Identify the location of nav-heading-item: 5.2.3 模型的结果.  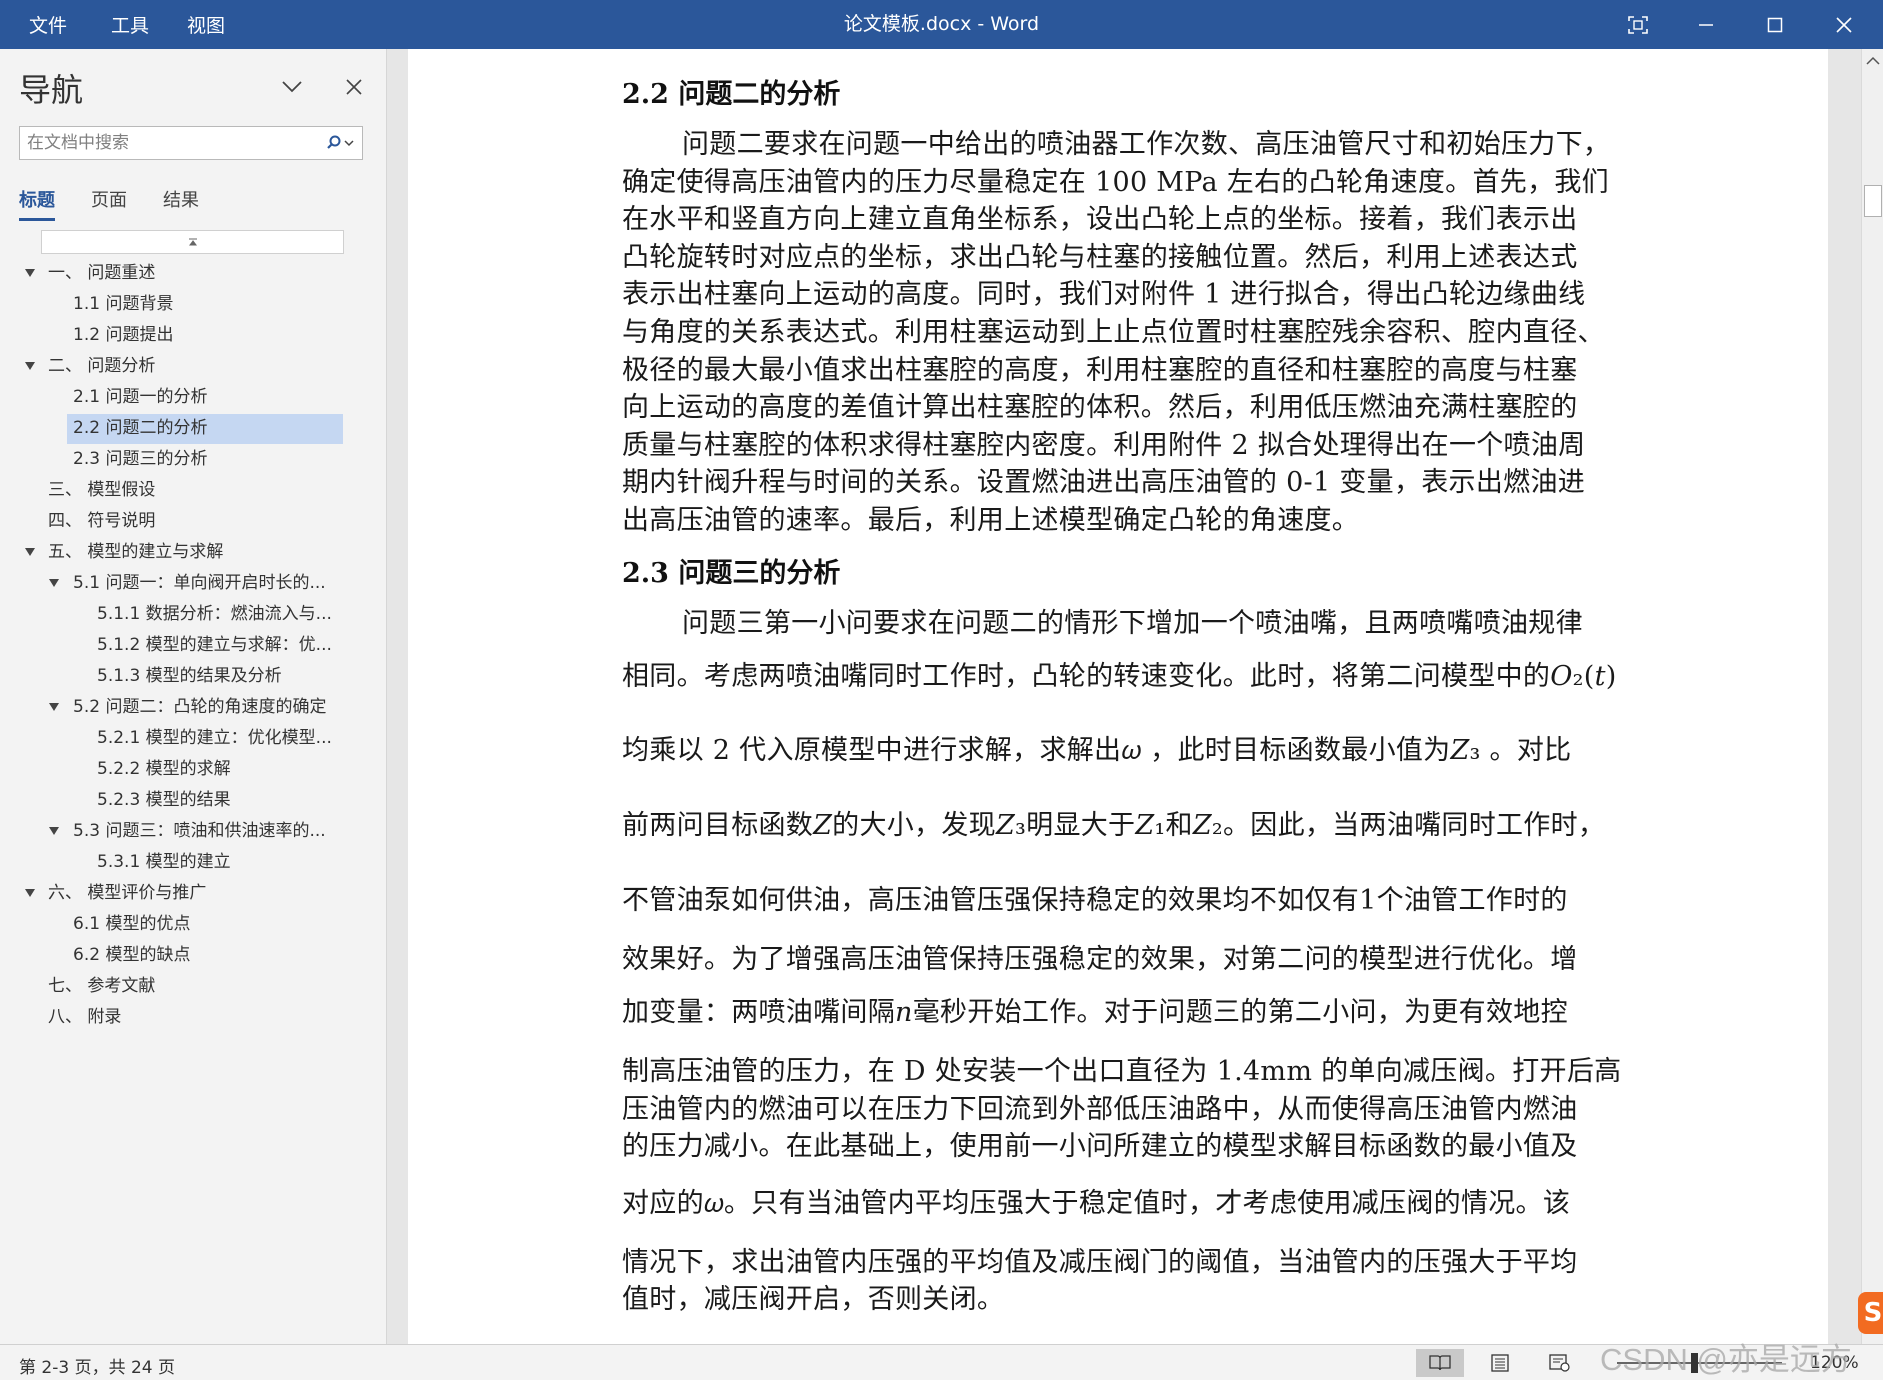
(193, 800).